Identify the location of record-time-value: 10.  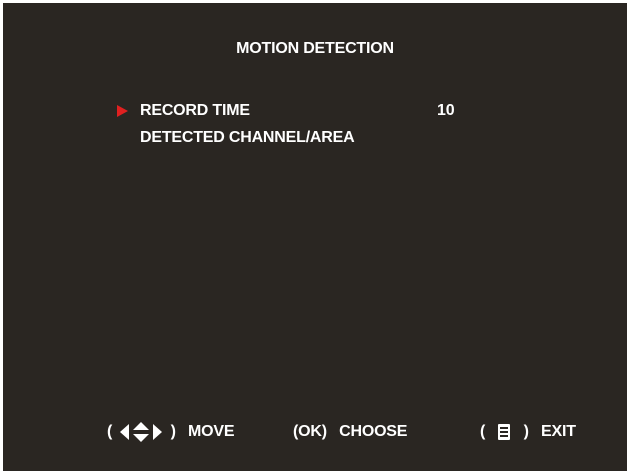
(446, 110).